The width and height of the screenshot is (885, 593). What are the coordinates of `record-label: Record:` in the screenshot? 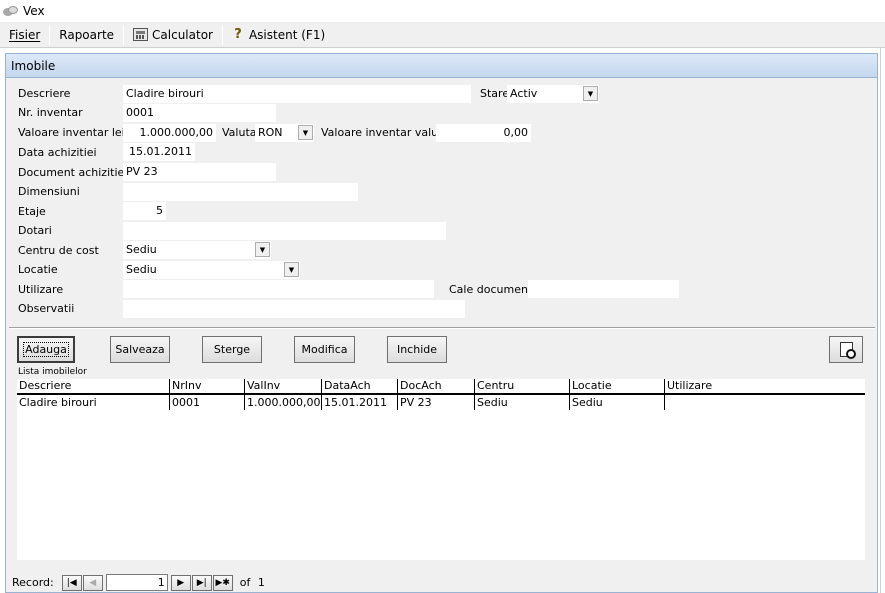 It's located at (33, 582).